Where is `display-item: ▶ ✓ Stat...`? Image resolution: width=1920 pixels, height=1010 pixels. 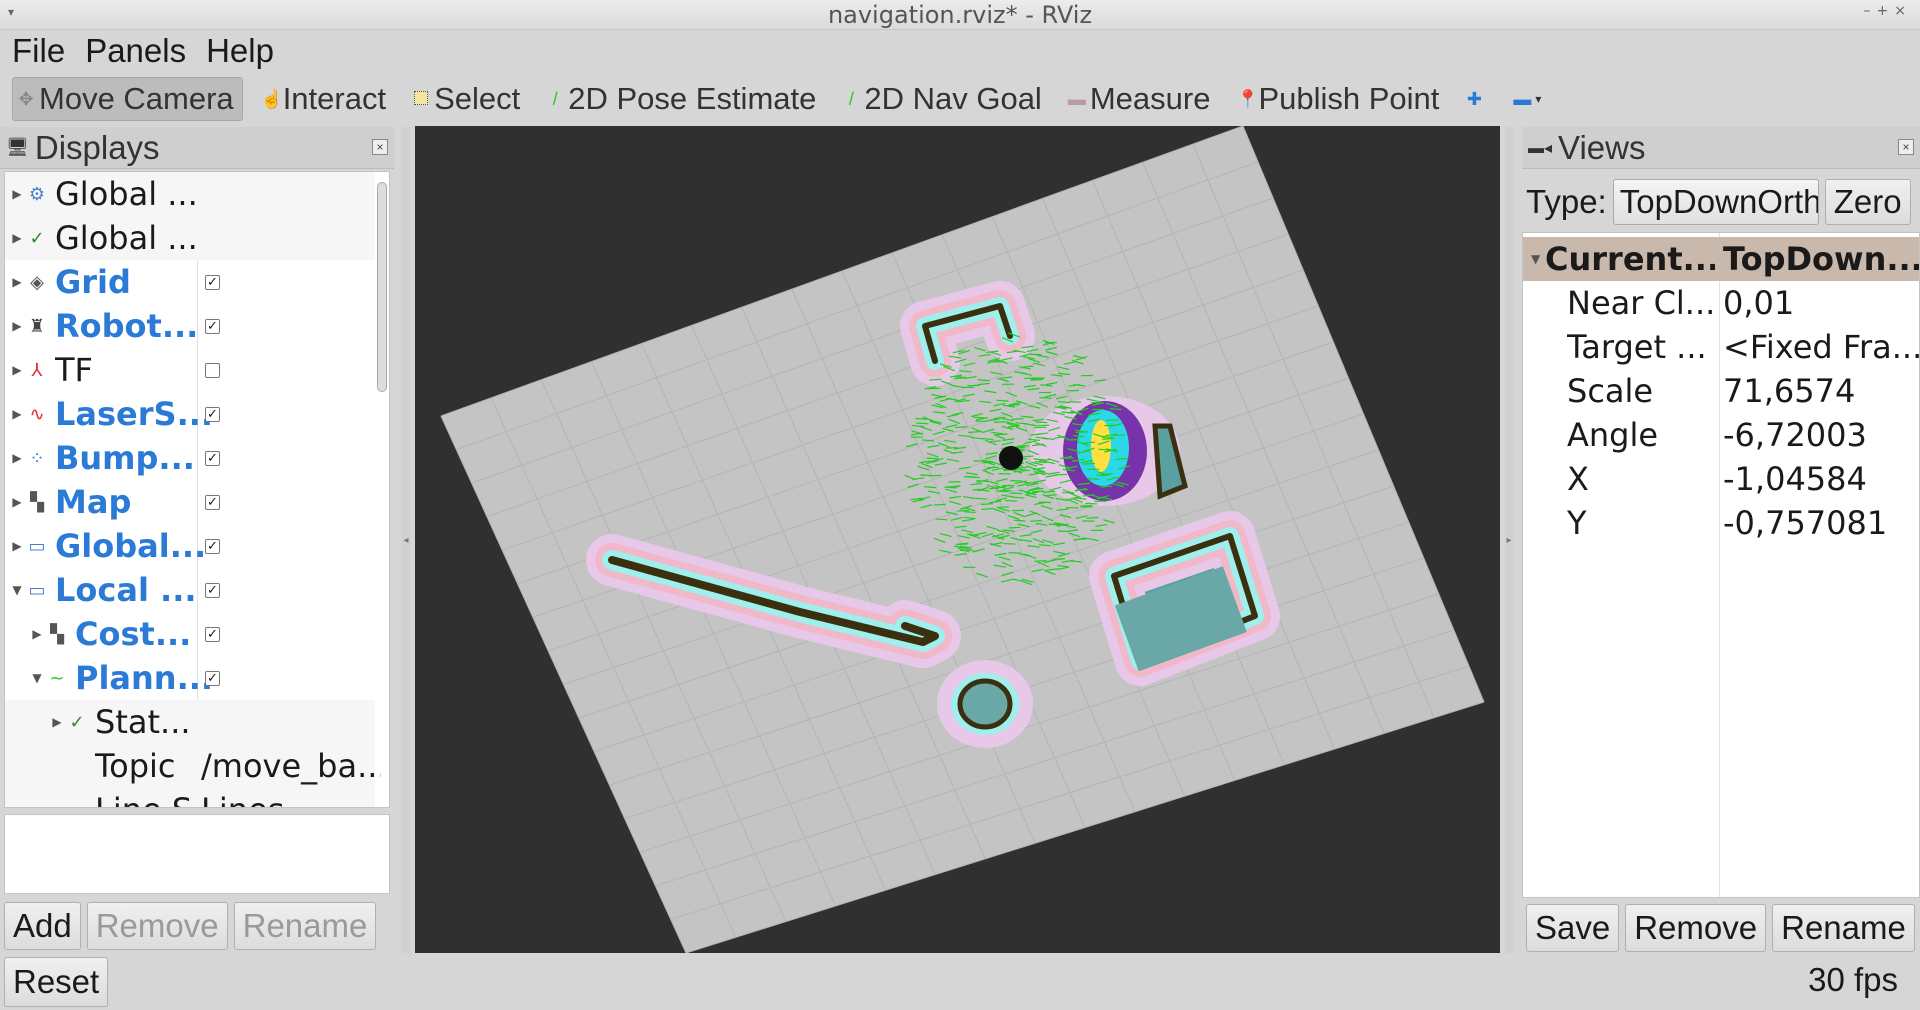
display-item: ▶ ✓ Stat... is located at coordinates (190, 722).